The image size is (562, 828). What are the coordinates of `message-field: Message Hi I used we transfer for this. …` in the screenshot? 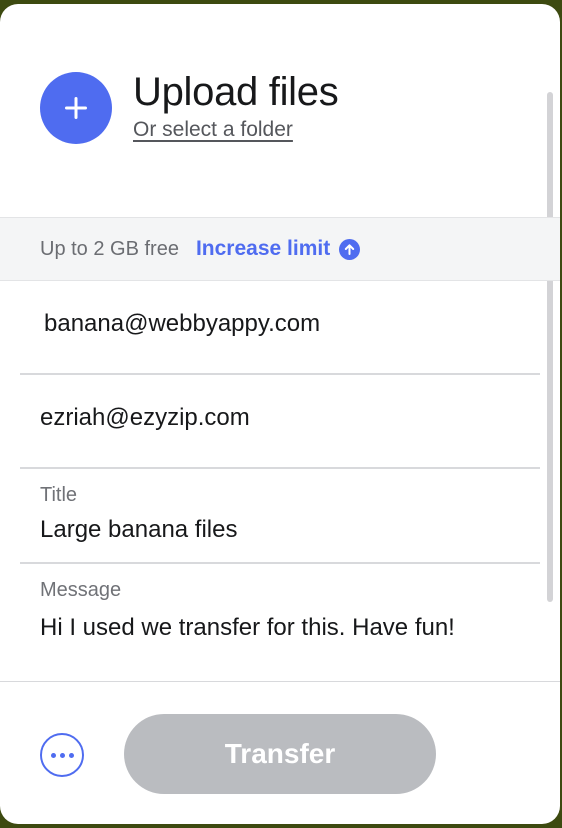 It's located at (280, 622).